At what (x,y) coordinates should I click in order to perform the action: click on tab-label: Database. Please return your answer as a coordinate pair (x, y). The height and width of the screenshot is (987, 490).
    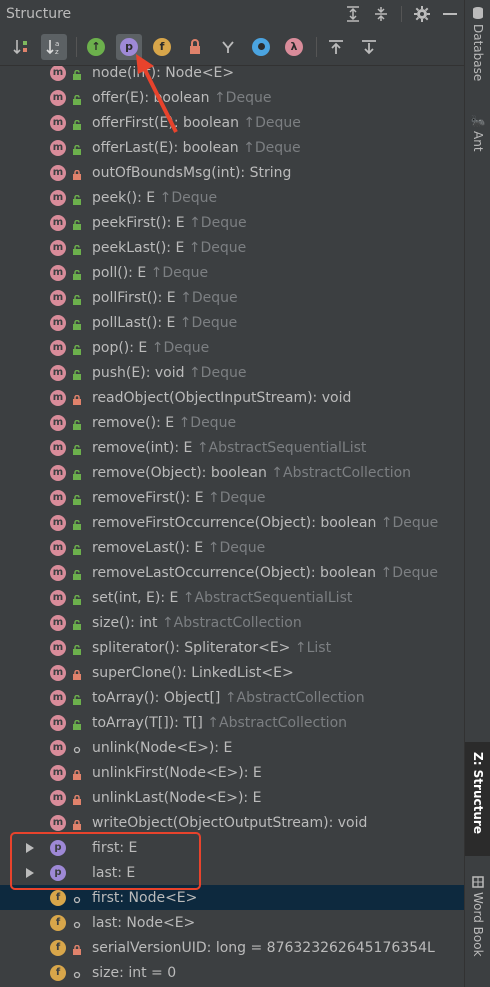
    Looking at the image, I should click on (478, 53).